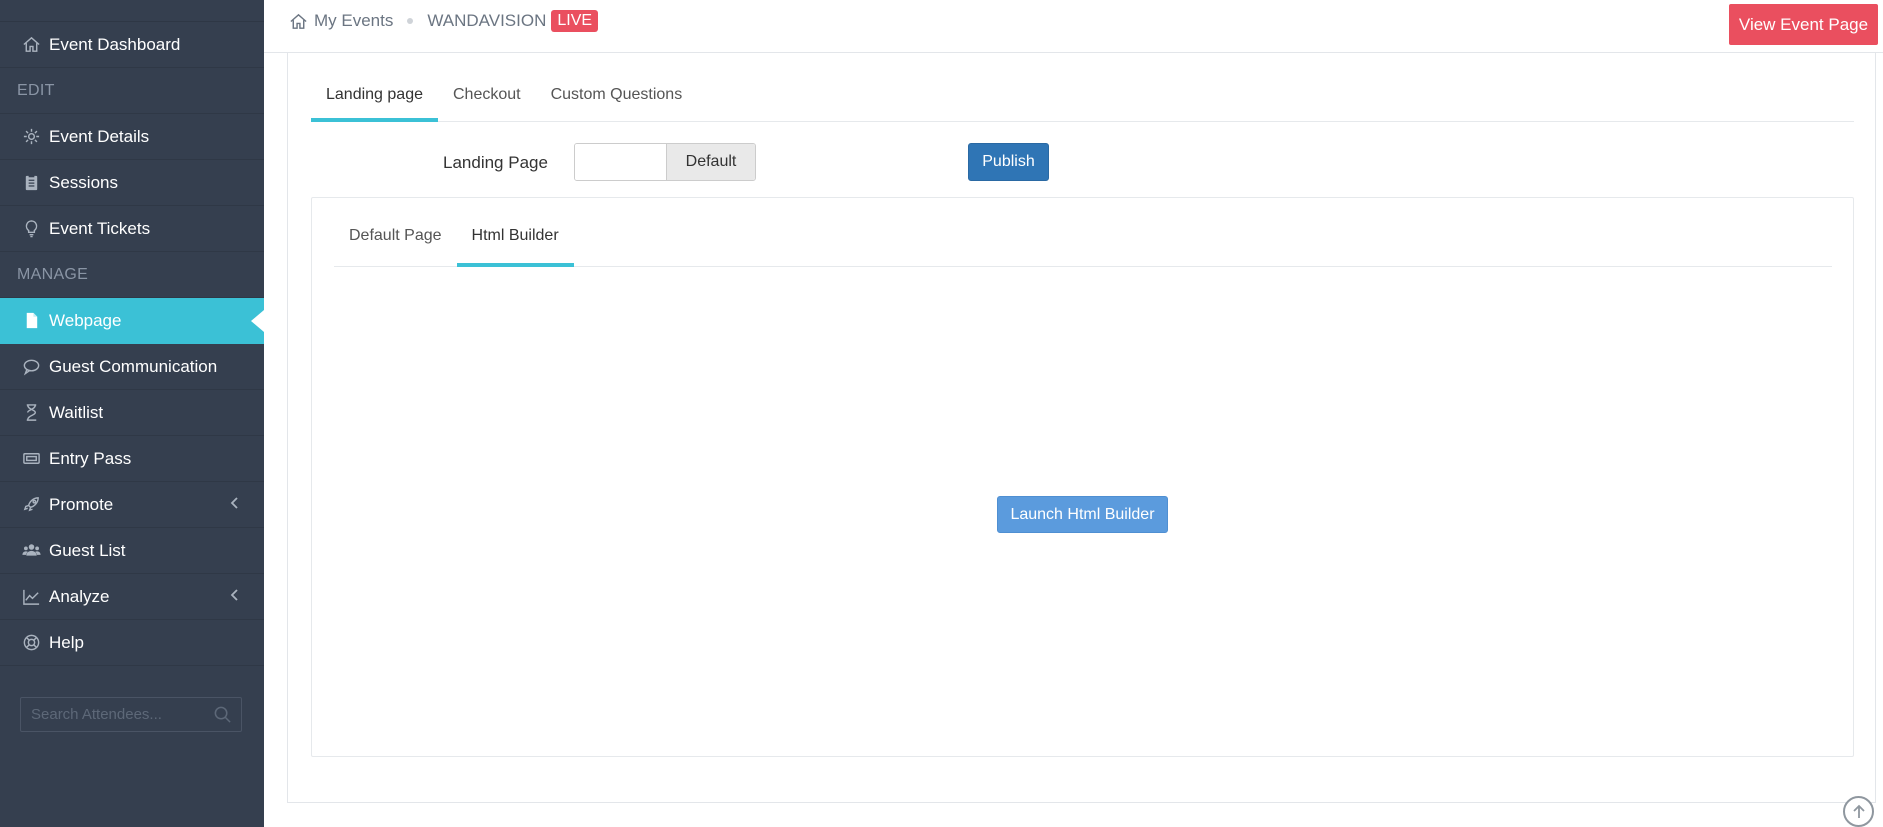  Describe the element at coordinates (85, 320) in the screenshot. I see `sidebar-item-label: Webpage` at that location.